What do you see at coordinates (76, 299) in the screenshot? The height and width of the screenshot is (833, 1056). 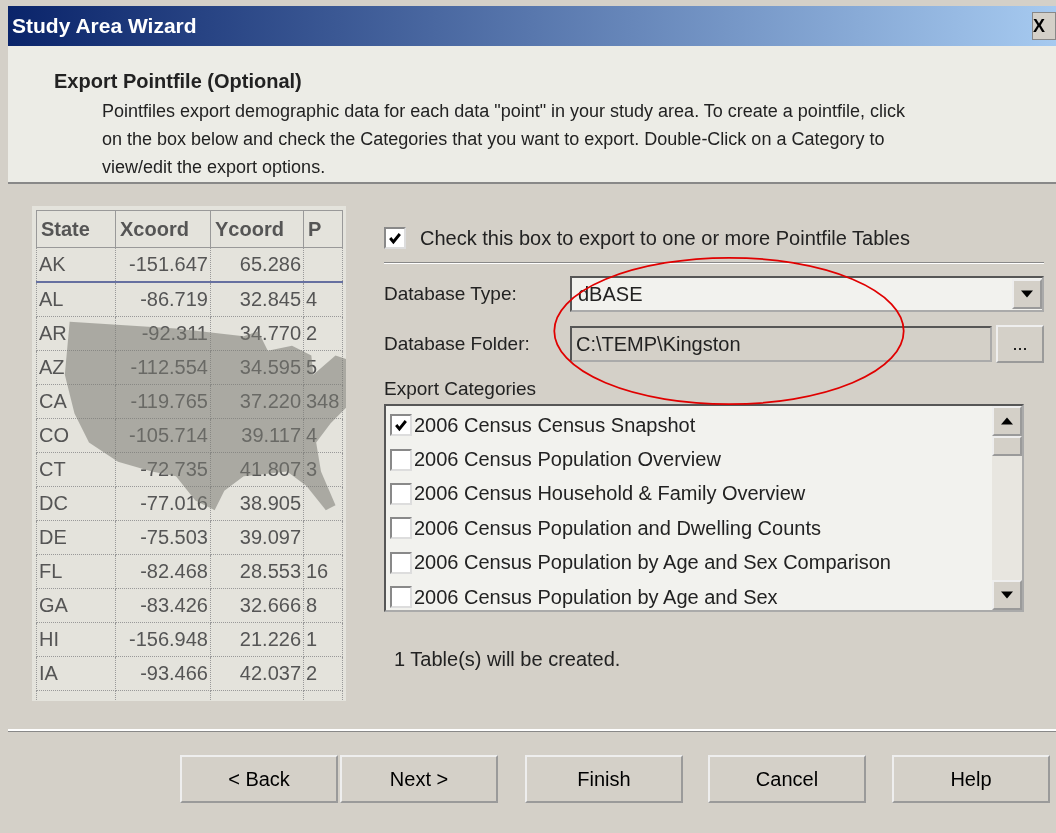 I see `table-cell: AL` at bounding box center [76, 299].